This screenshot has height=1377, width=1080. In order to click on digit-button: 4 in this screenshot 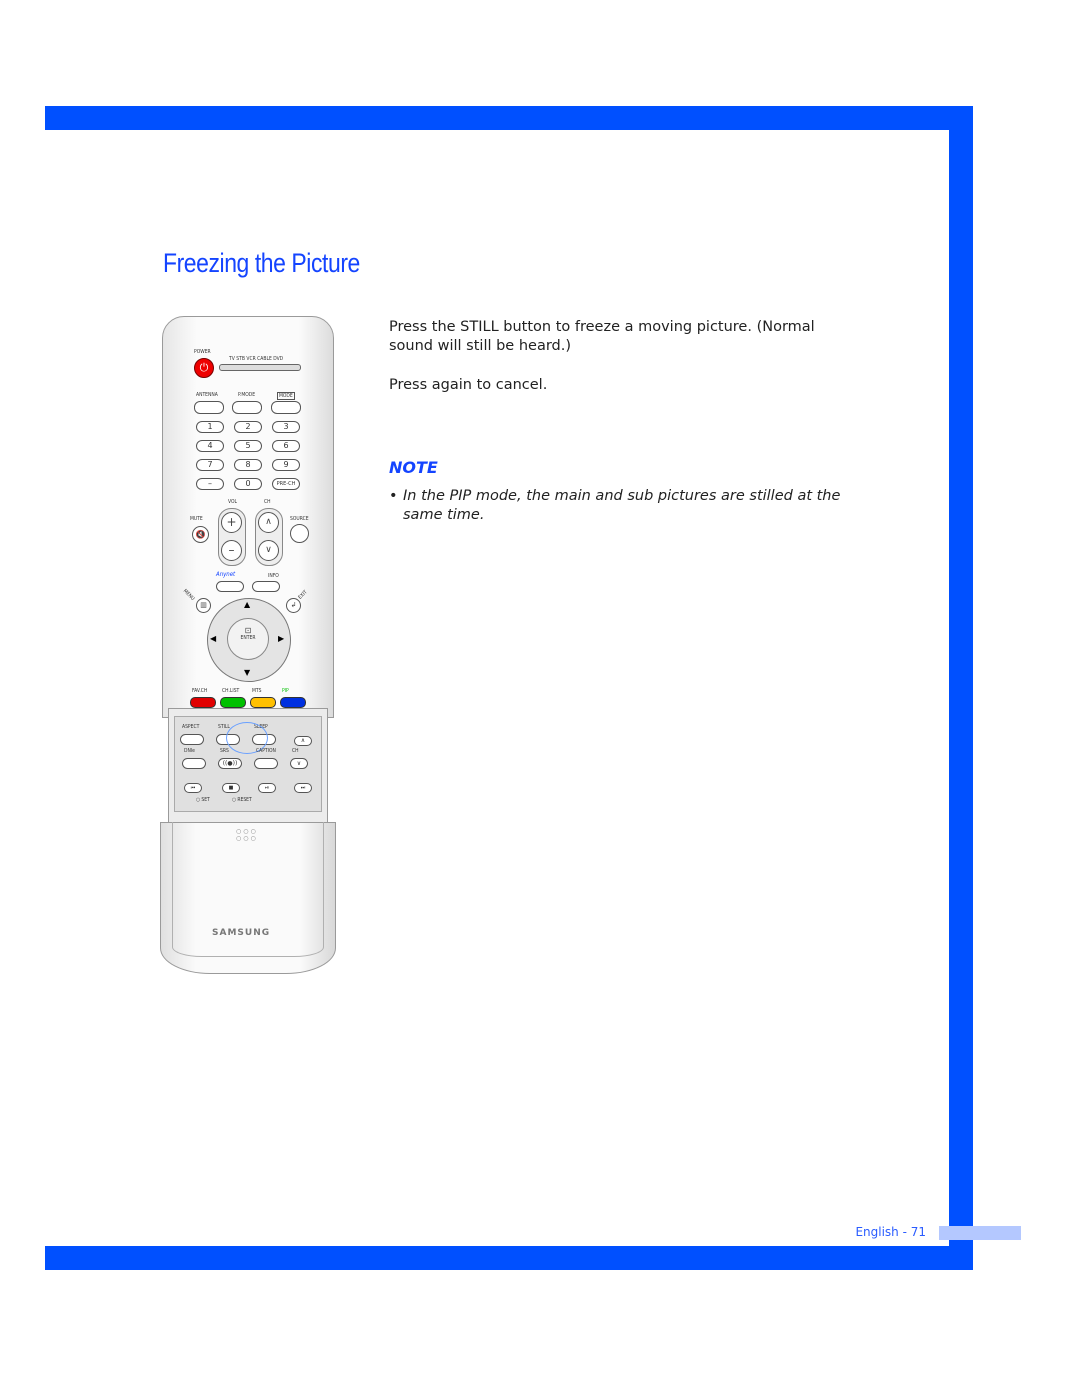, I will do `click(210, 446)`.